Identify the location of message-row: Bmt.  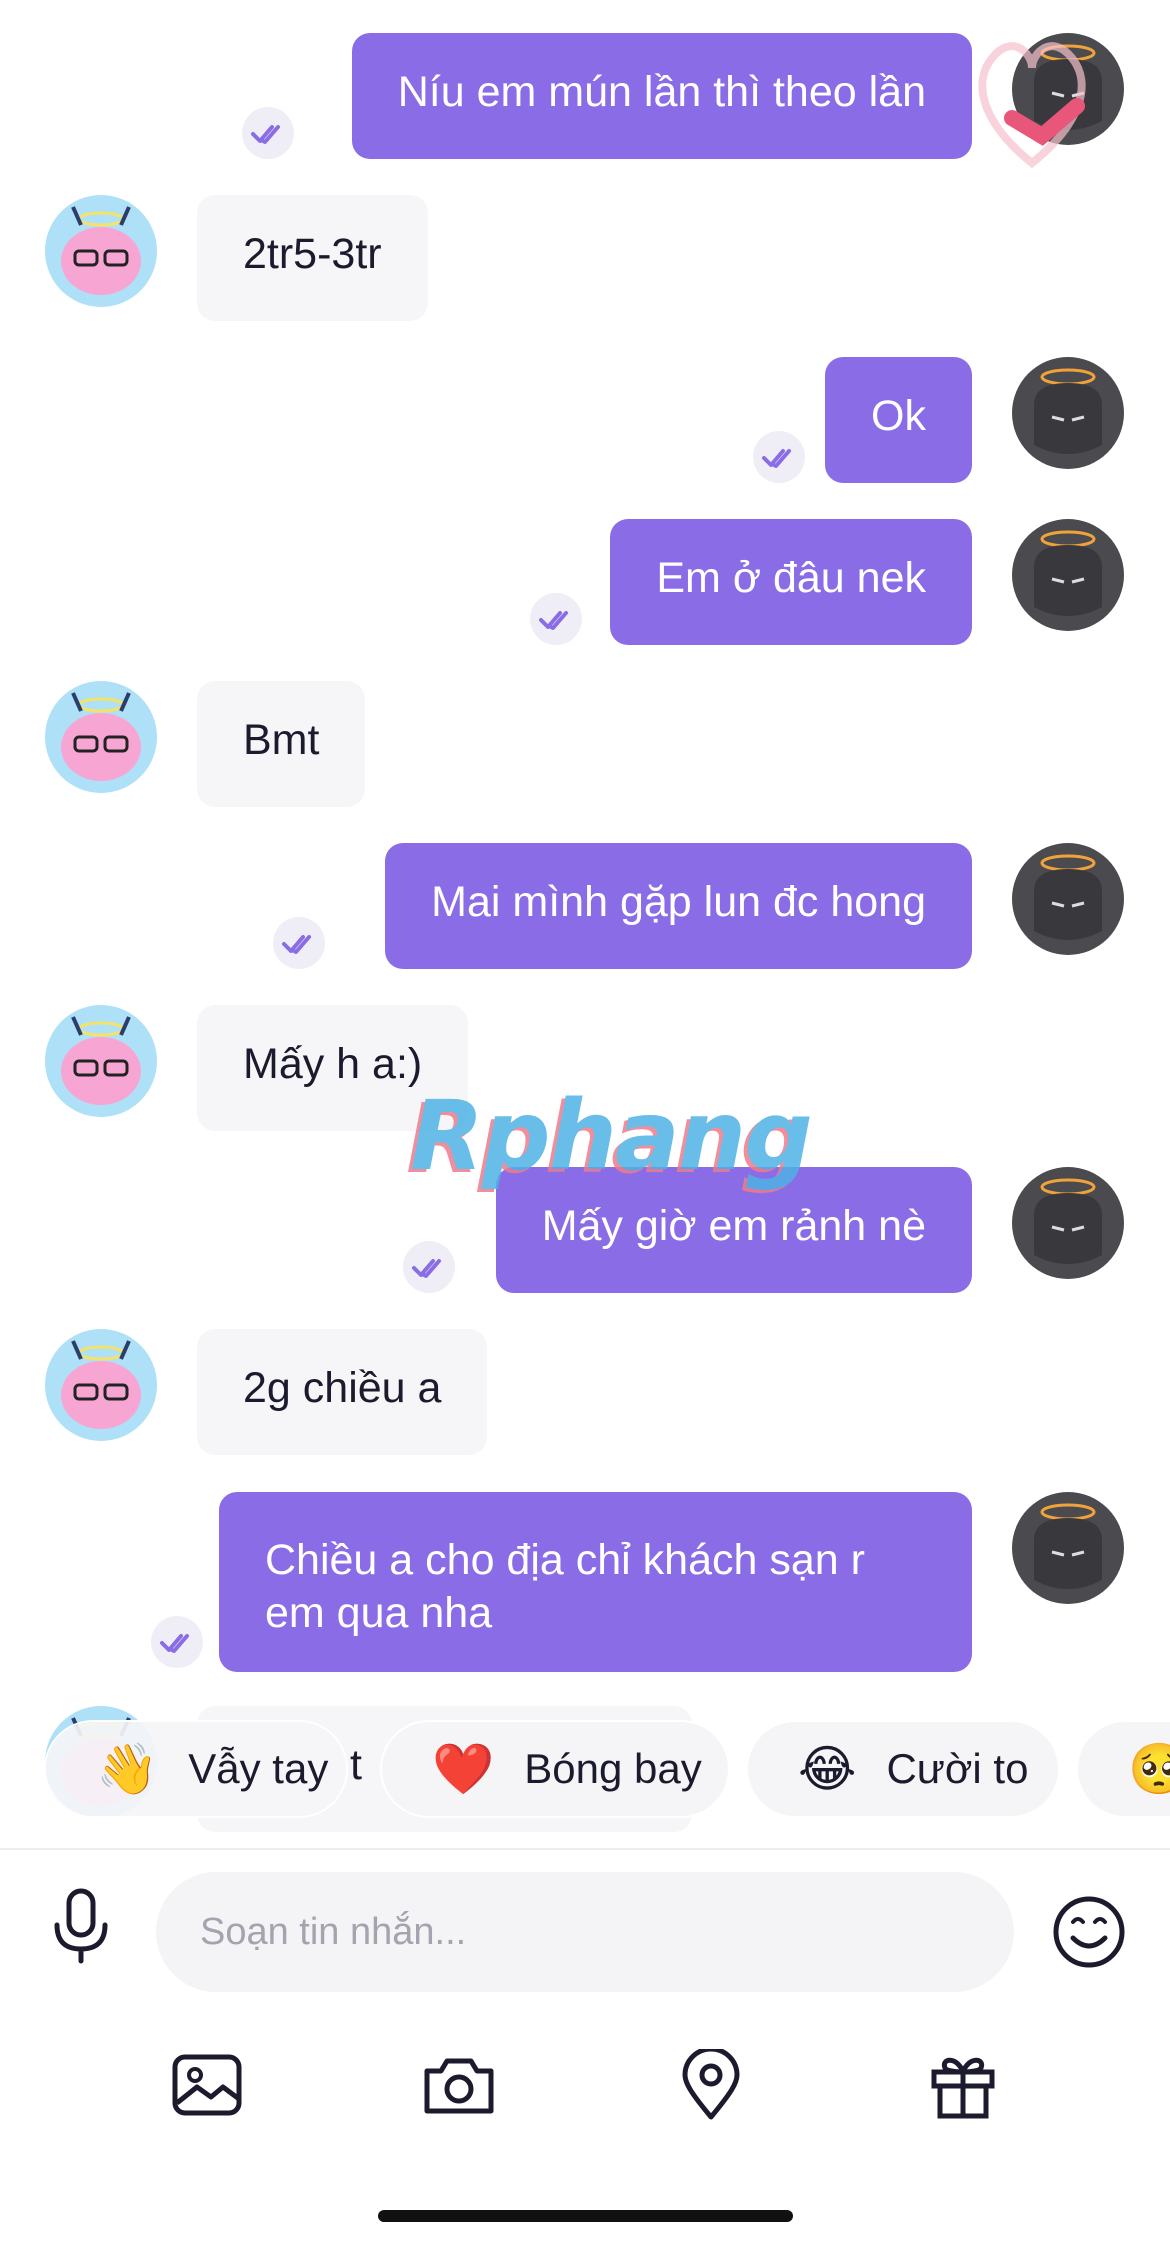
(585, 746).